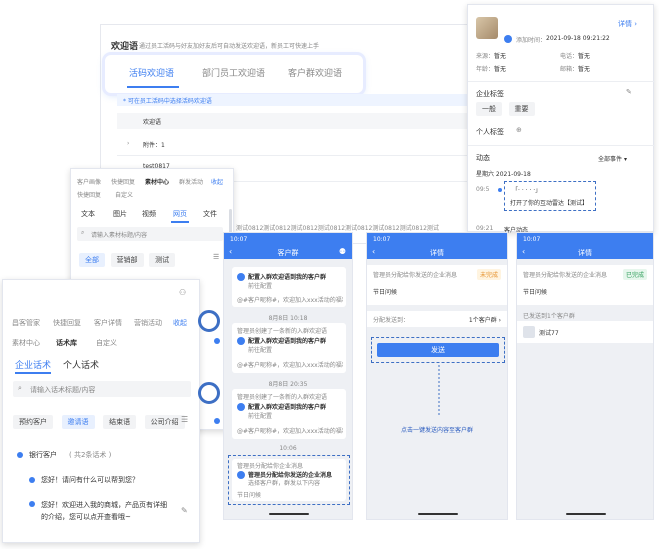 The width and height of the screenshot is (659, 549). I want to click on feed-date: 星期六 2021-09-18, so click(503, 174).